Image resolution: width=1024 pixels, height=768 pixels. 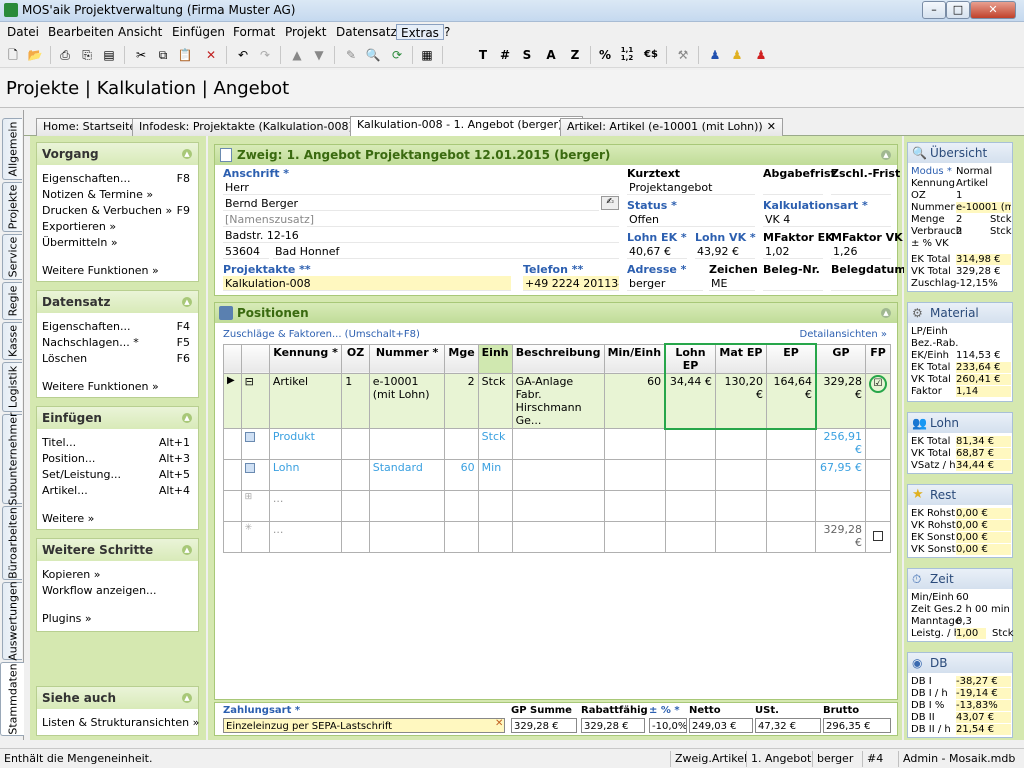 I want to click on vorgang-weitere: Weitere Funktionen », so click(x=100, y=270).